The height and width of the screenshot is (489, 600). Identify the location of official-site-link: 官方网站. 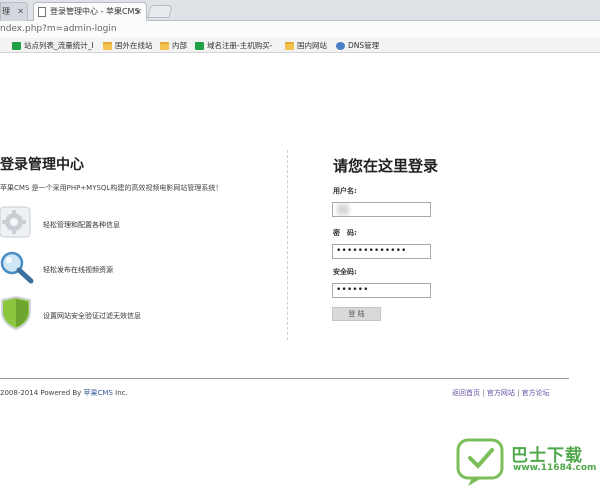
(501, 393).